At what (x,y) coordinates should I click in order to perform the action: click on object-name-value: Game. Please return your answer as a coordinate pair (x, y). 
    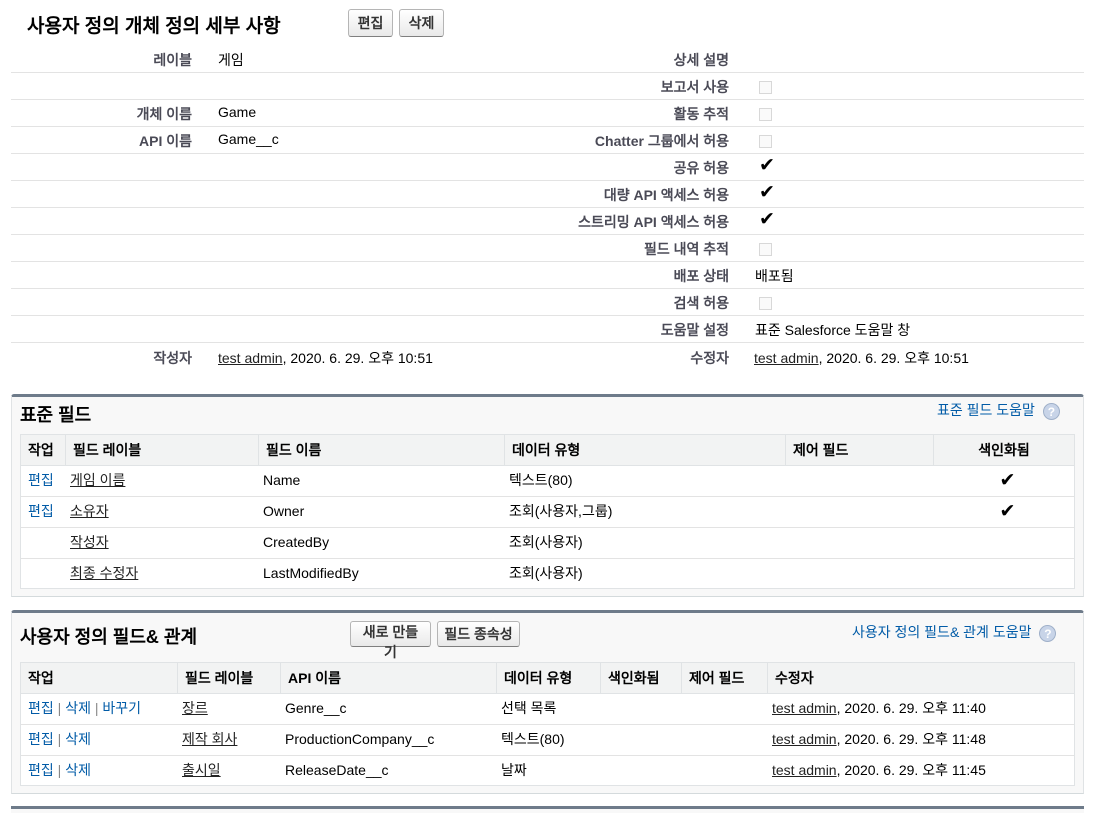
    Looking at the image, I should click on (237, 112).